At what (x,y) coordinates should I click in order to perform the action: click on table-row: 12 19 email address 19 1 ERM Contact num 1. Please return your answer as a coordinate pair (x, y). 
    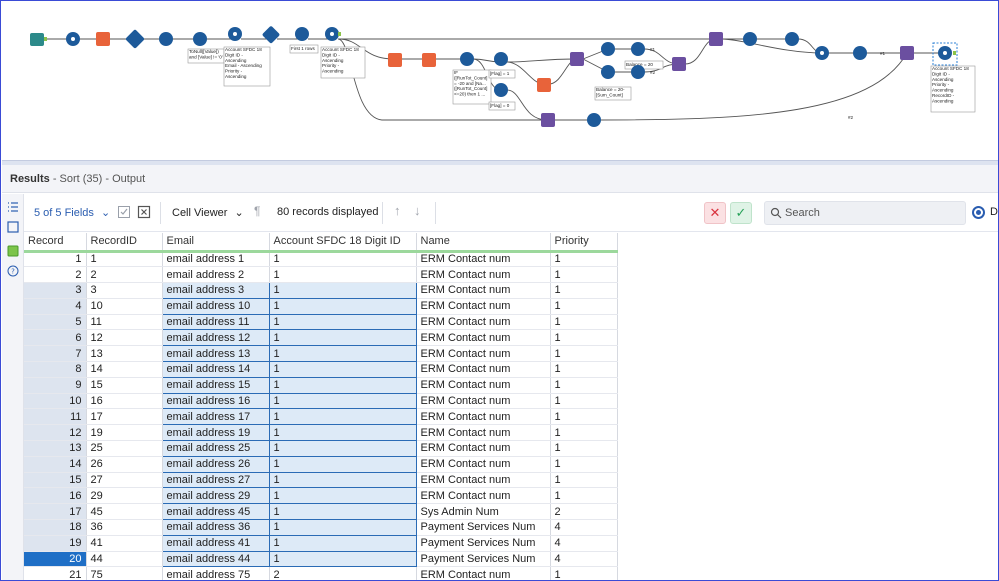
    Looking at the image, I should click on (321, 433).